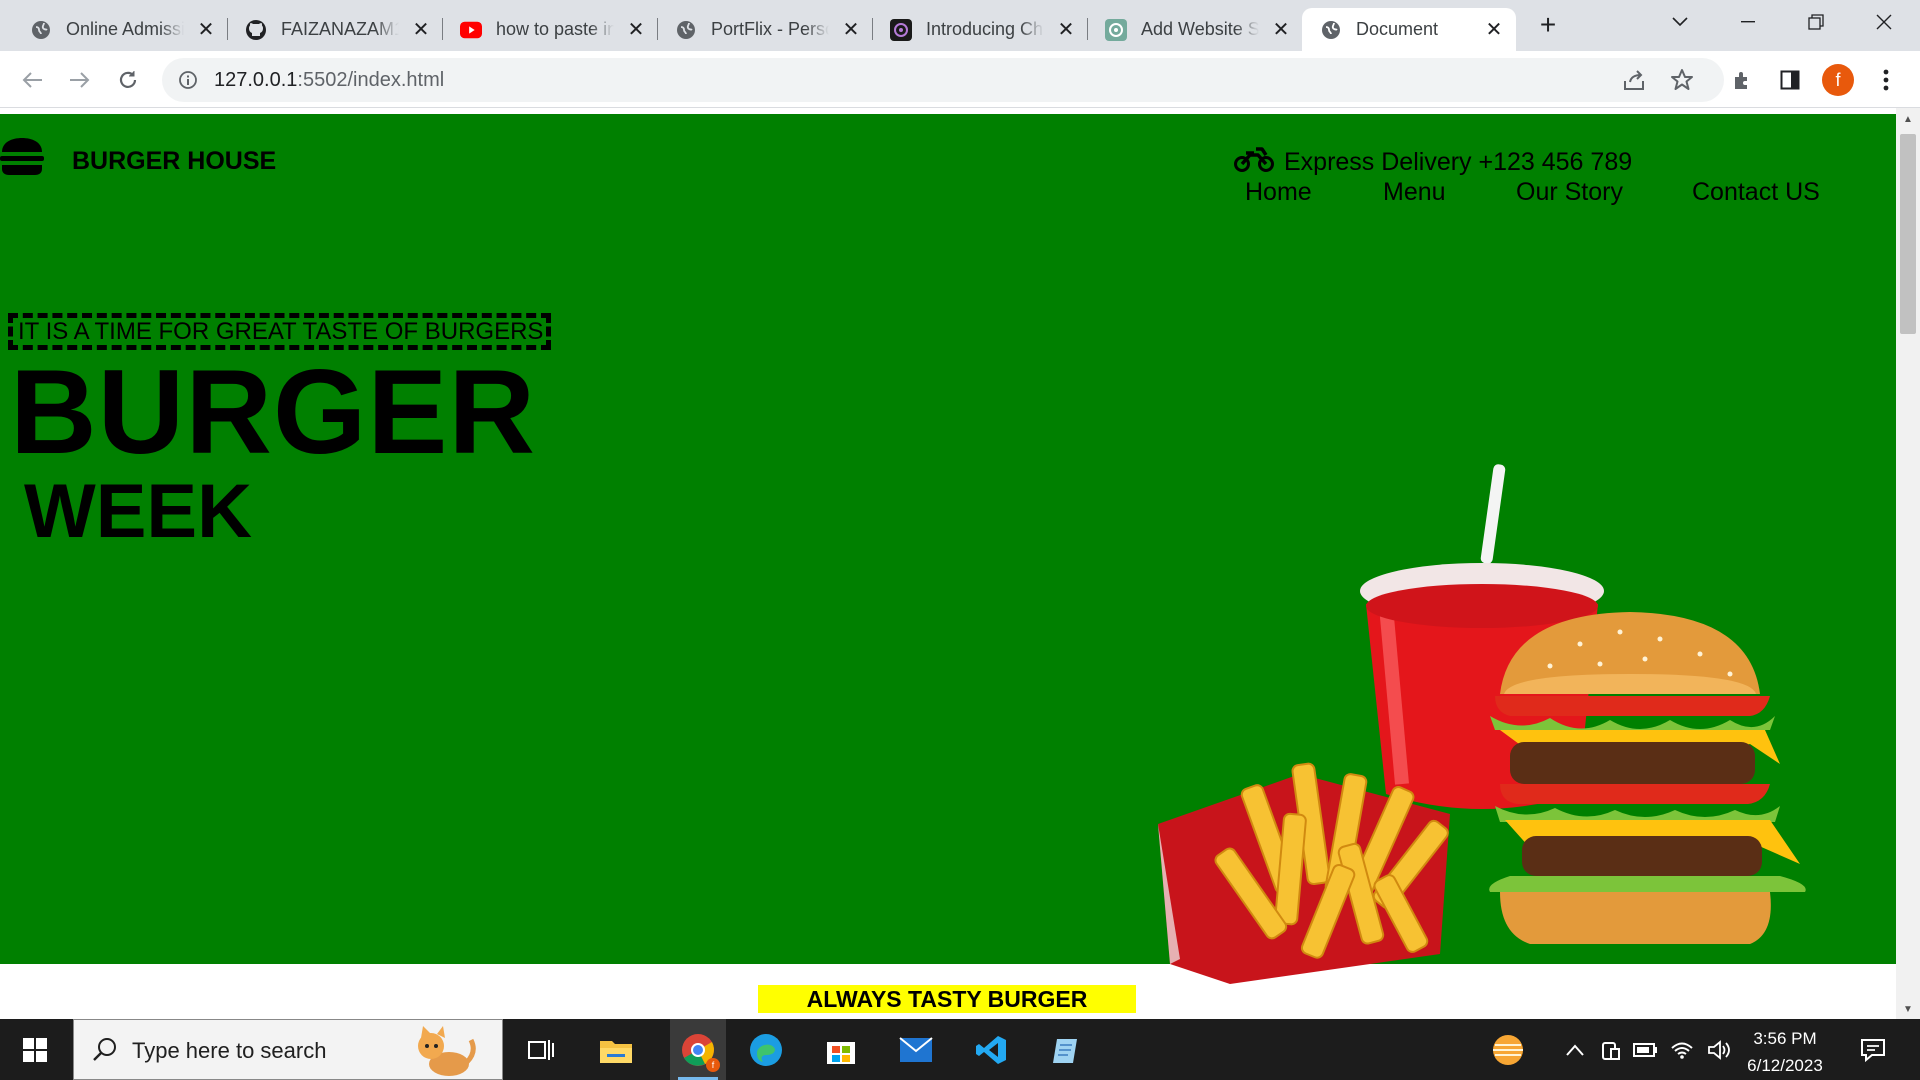 This screenshot has width=1920, height=1080. I want to click on section-label: ALWAYS TASTY BURGER, so click(947, 999).